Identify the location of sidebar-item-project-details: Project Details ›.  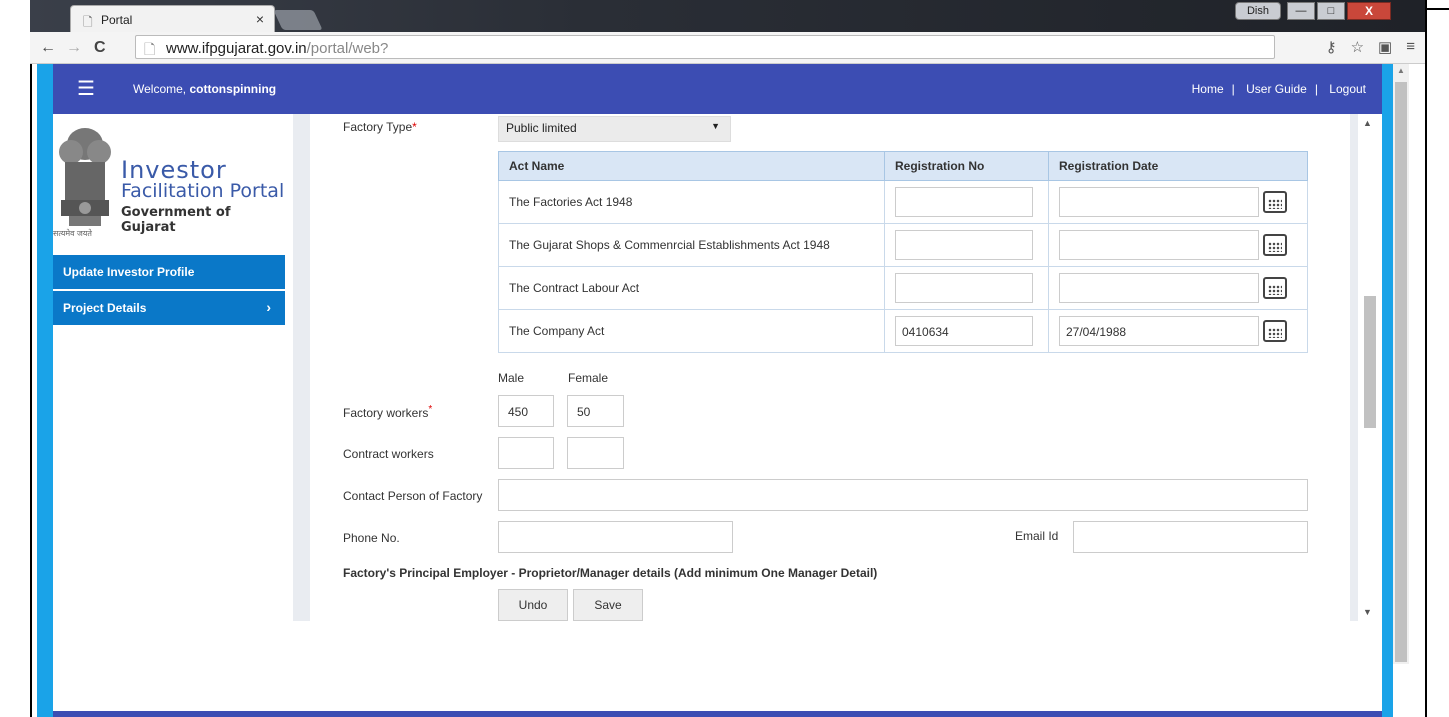
(169, 308).